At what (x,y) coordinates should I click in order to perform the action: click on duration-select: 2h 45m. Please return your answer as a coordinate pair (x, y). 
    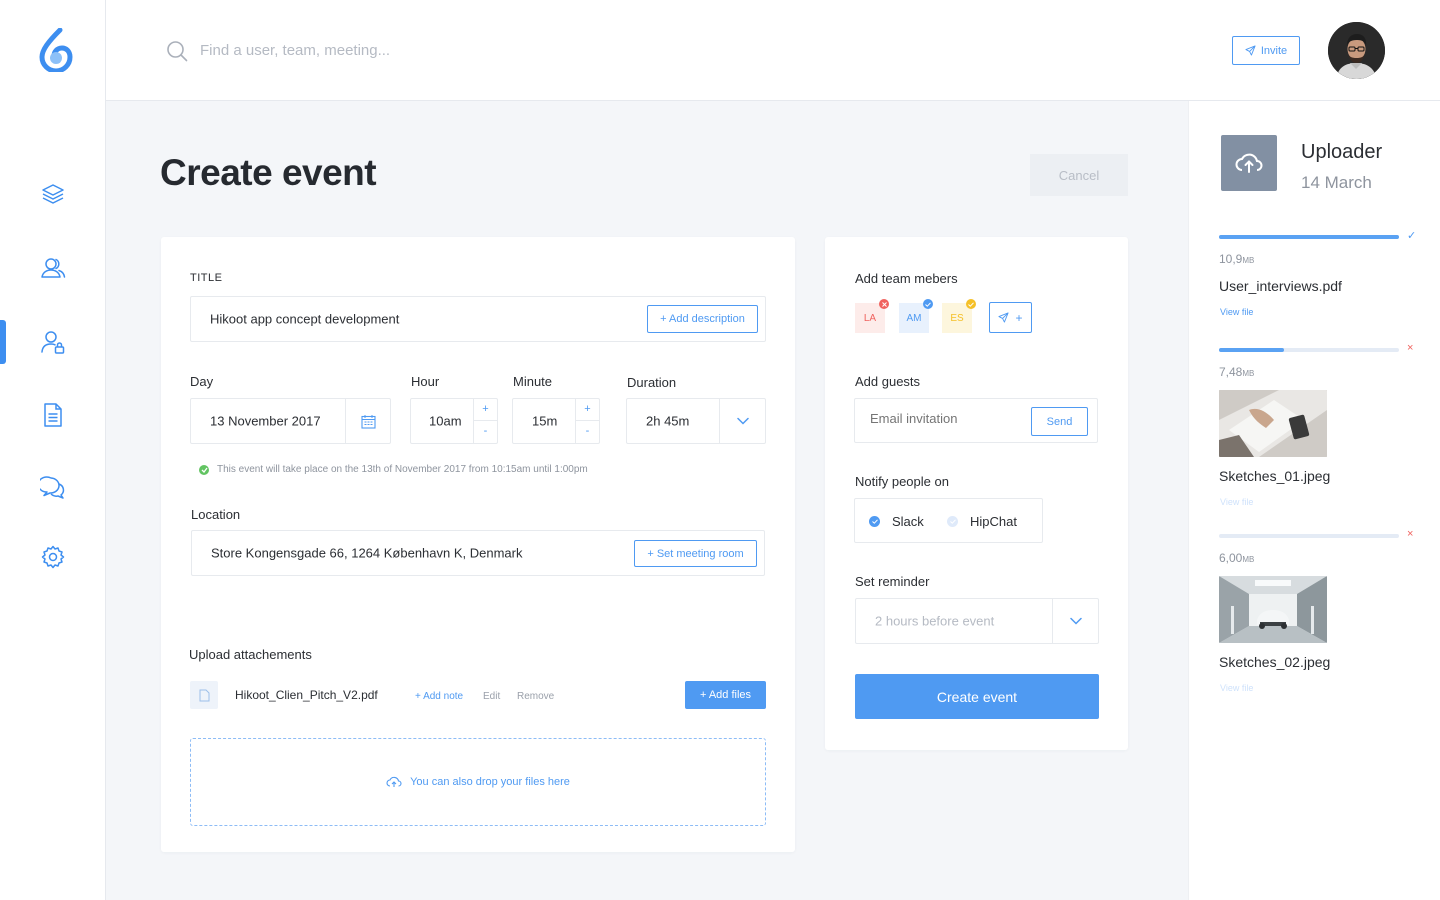
    Looking at the image, I should click on (696, 421).